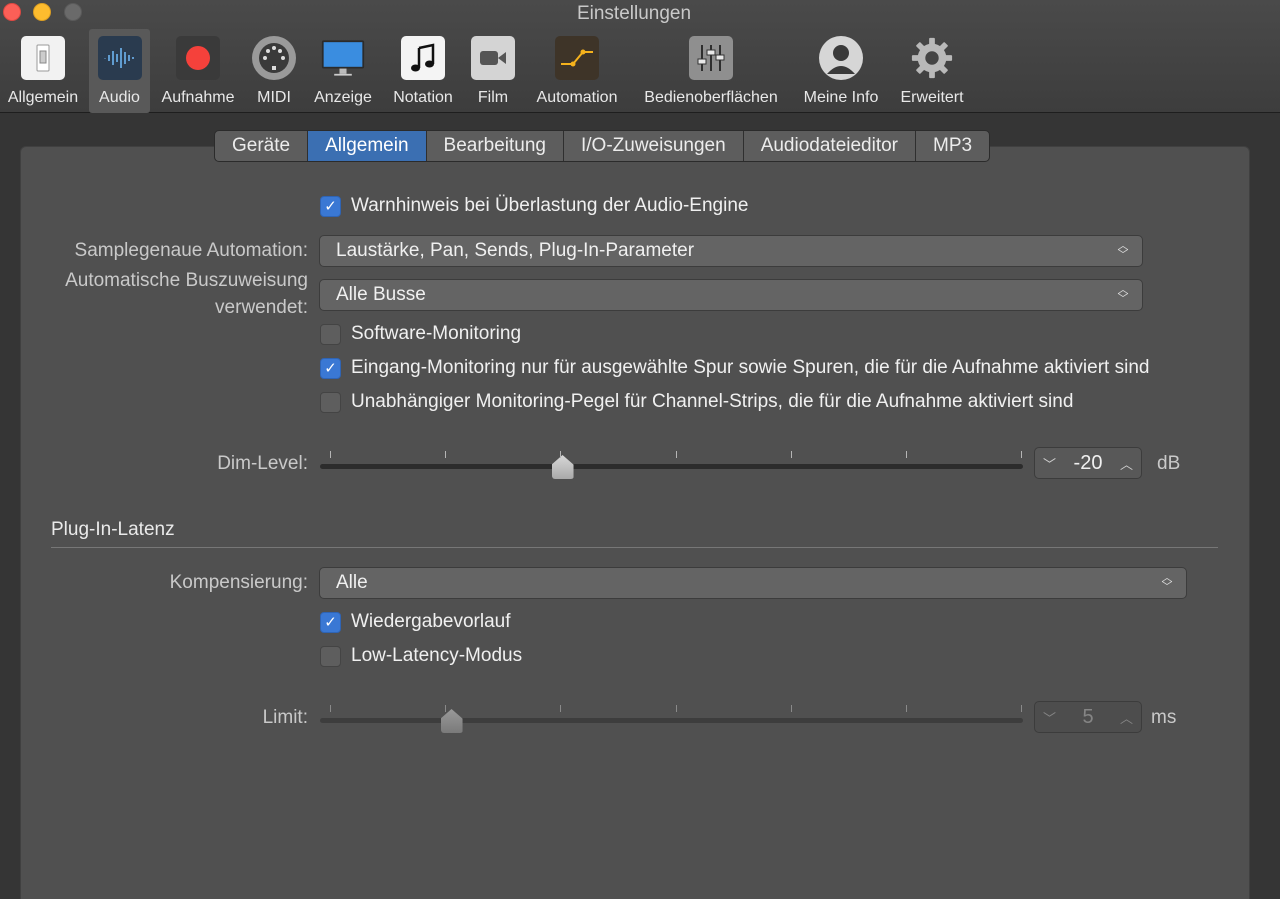 This screenshot has height=899, width=1280. I want to click on dim-level-unit: dB, so click(1169, 463).